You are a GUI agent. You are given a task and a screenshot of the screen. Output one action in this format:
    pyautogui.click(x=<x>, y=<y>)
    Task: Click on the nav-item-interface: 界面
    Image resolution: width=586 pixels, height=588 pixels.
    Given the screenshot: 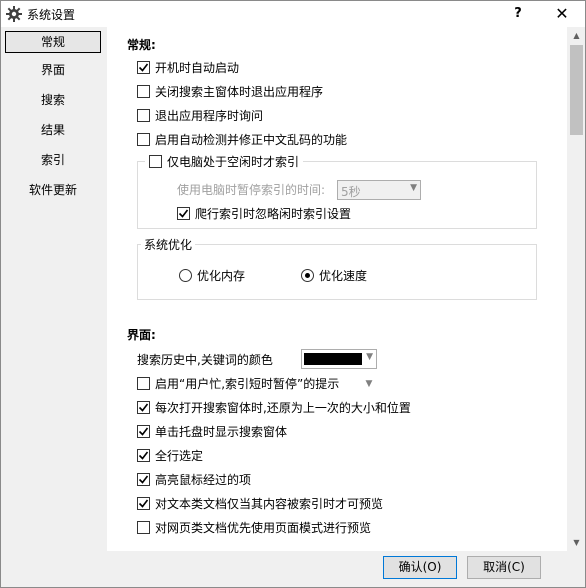 What is the action you would take?
    pyautogui.click(x=53, y=71)
    